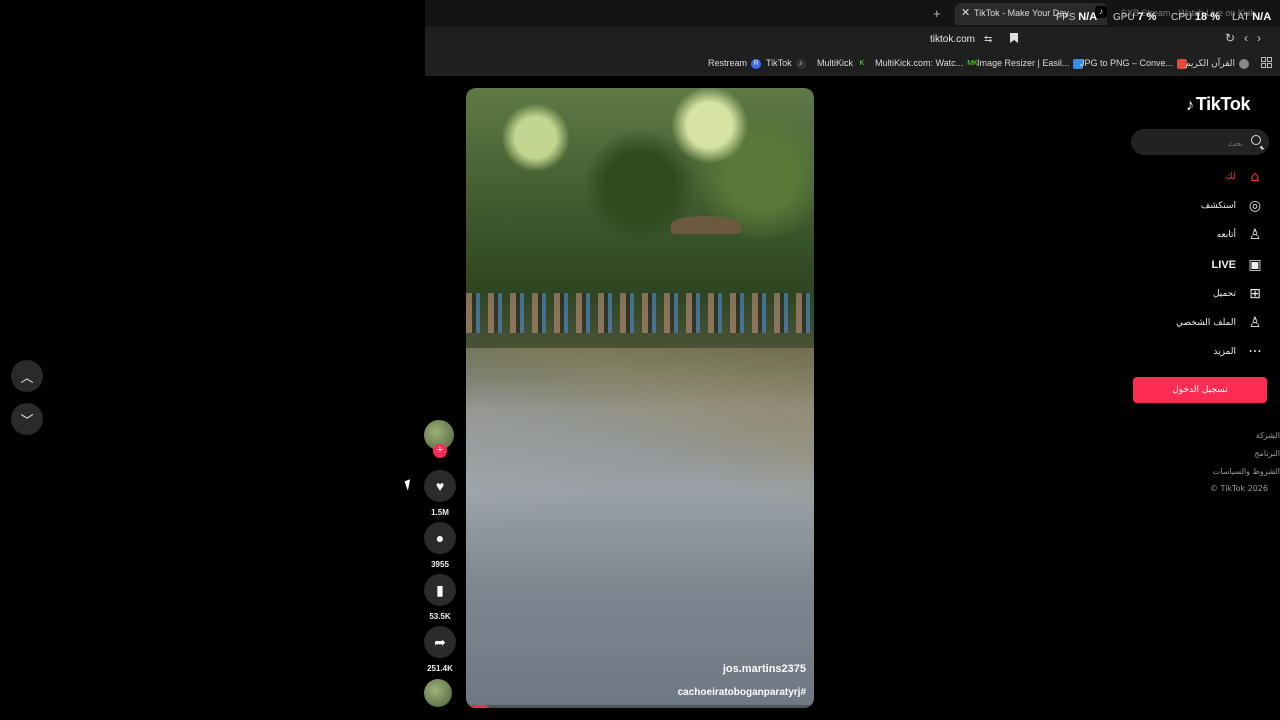  What do you see at coordinates (1193, 143) in the screenshot?
I see `search-input` at bounding box center [1193, 143].